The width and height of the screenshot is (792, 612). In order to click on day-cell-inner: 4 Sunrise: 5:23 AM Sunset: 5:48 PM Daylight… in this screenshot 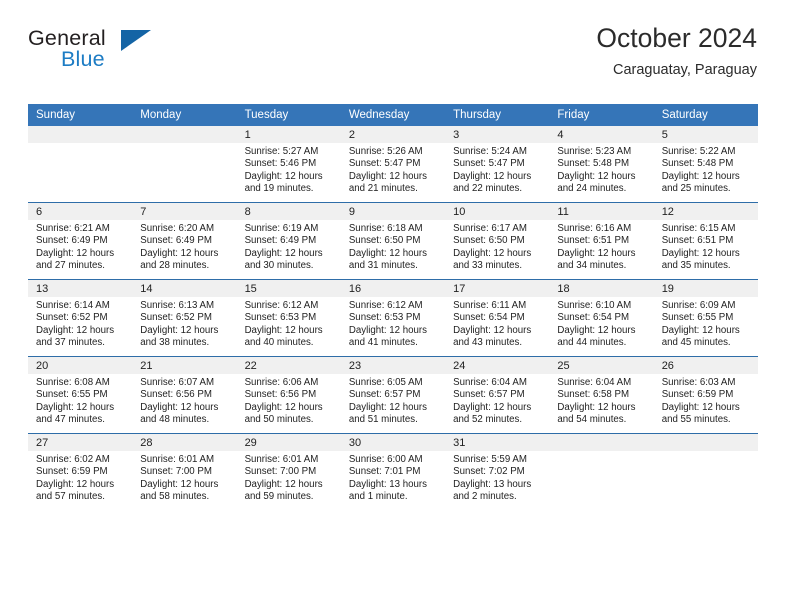, I will do `click(601, 164)`.